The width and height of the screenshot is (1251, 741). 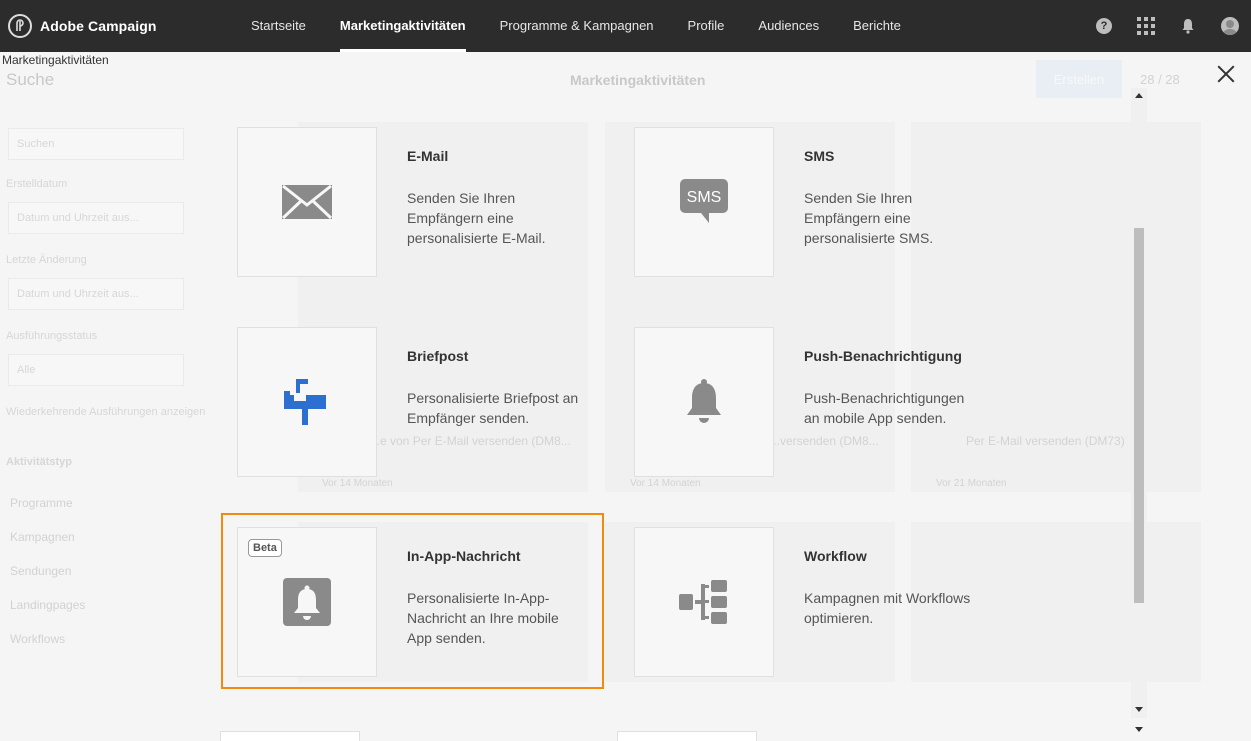 What do you see at coordinates (403, 26) in the screenshot?
I see `nav-marketingaktivitaeten: Marketingaktivitäten` at bounding box center [403, 26].